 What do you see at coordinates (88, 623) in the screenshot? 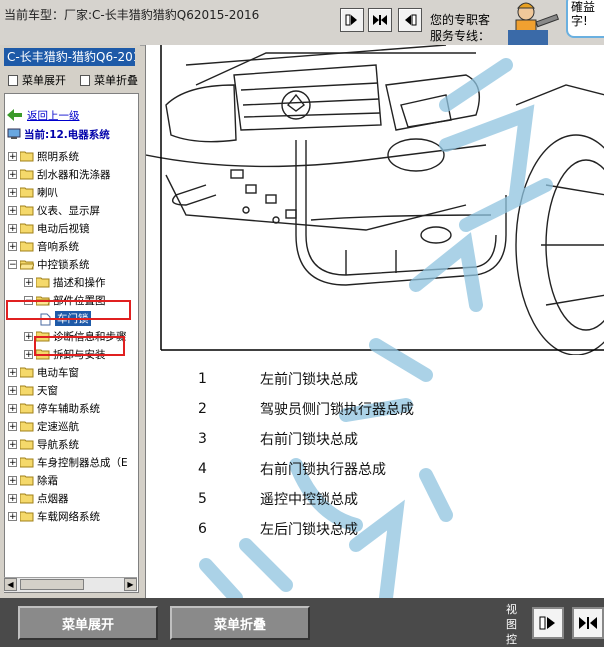
I see `expand-menu-button: 菜单展开` at bounding box center [88, 623].